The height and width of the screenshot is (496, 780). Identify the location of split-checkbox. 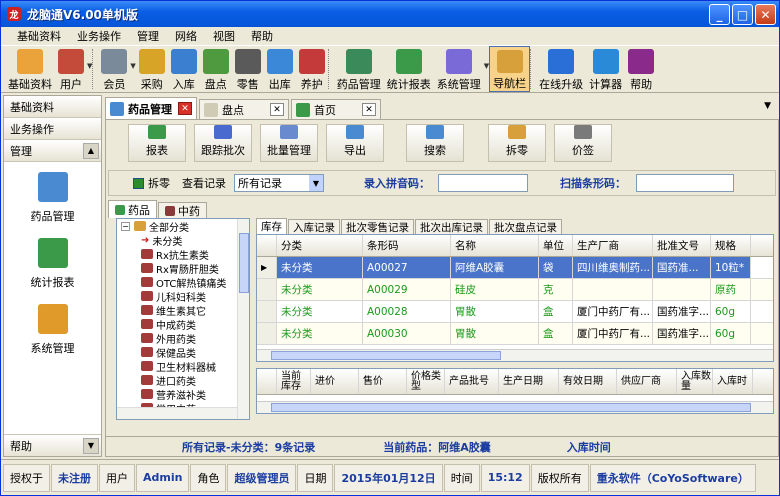
(138, 183).